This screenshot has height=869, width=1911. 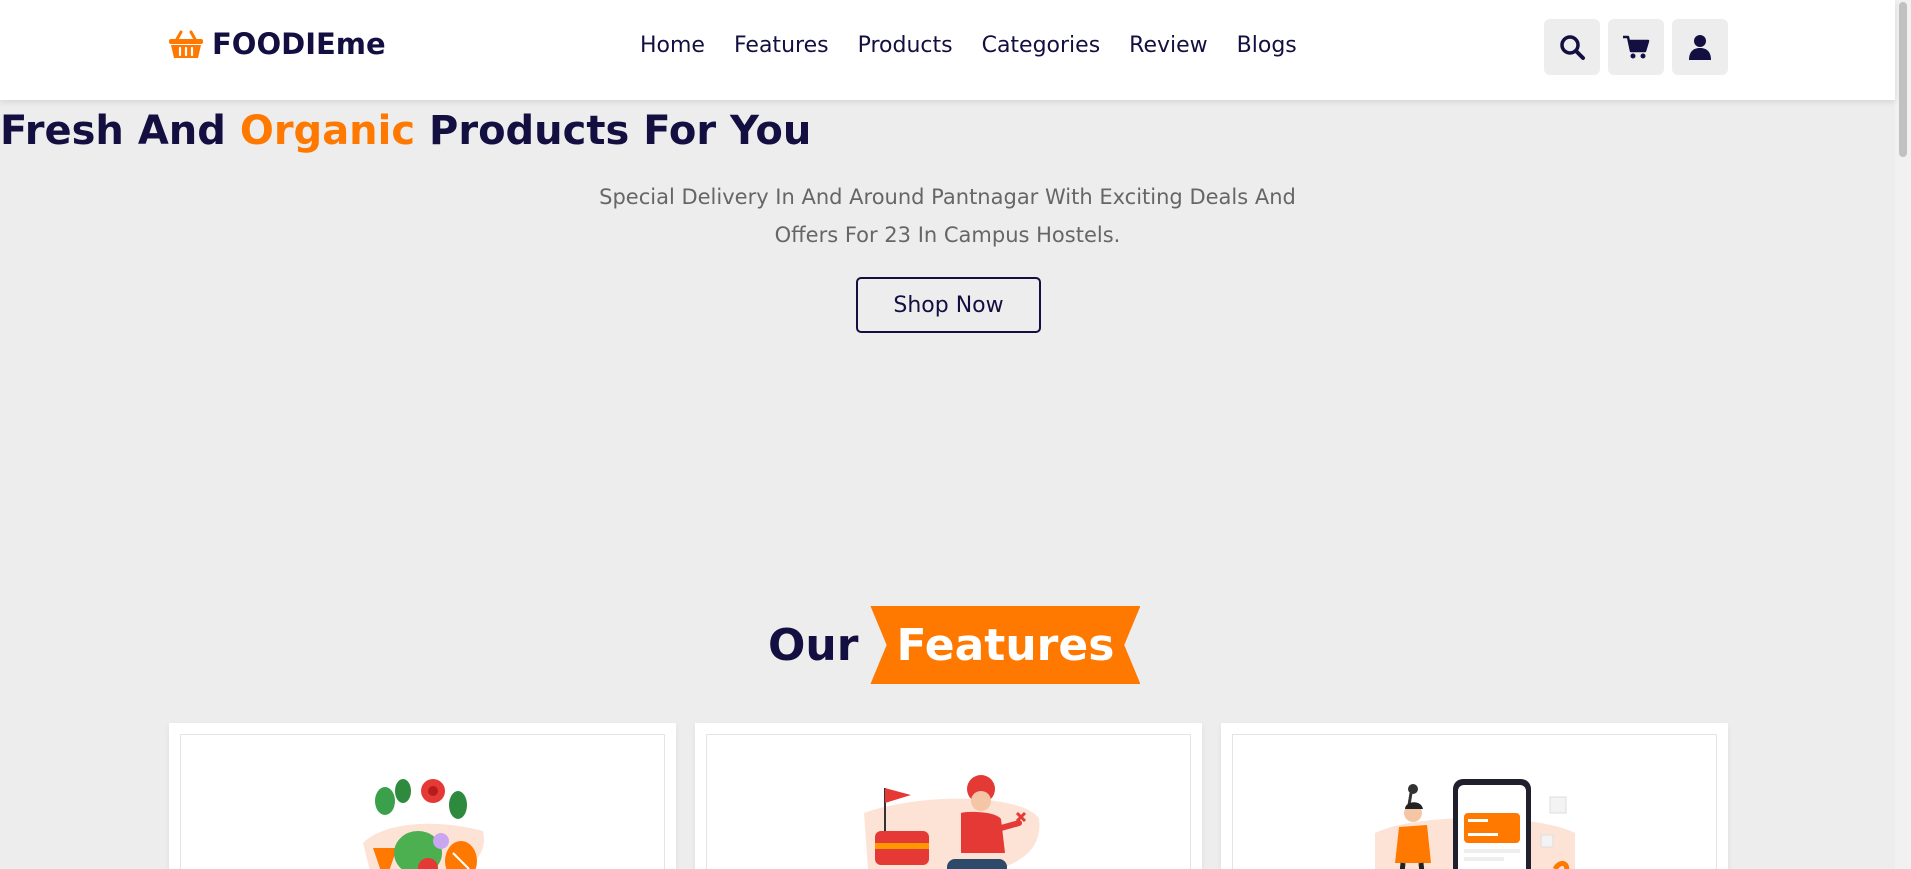 I want to click on logo: FOODIEme, so click(x=277, y=44).